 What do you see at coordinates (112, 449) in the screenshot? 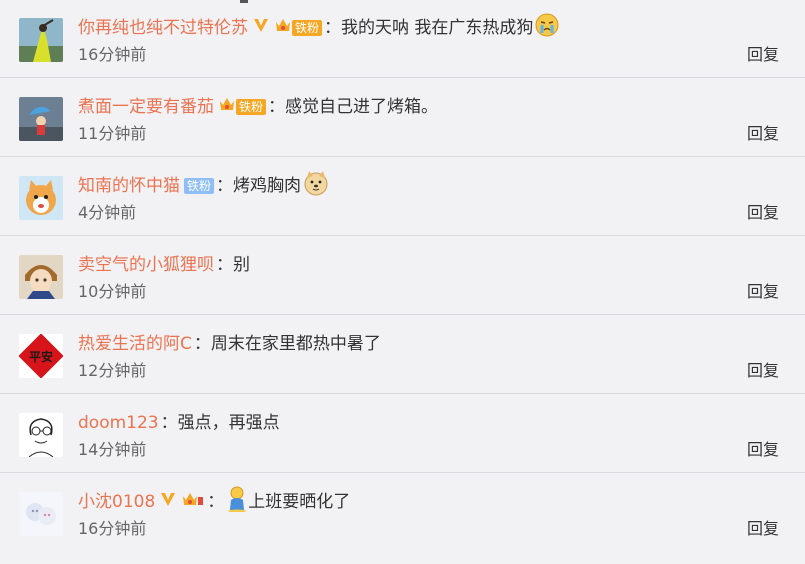
I see `comment-time: 14分钟前` at bounding box center [112, 449].